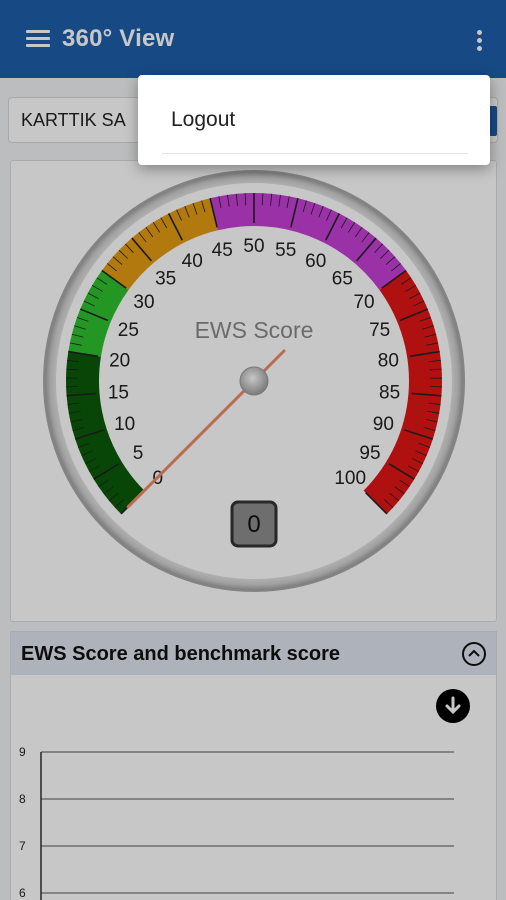  I want to click on logout-menu-item: Logout, so click(203, 120).